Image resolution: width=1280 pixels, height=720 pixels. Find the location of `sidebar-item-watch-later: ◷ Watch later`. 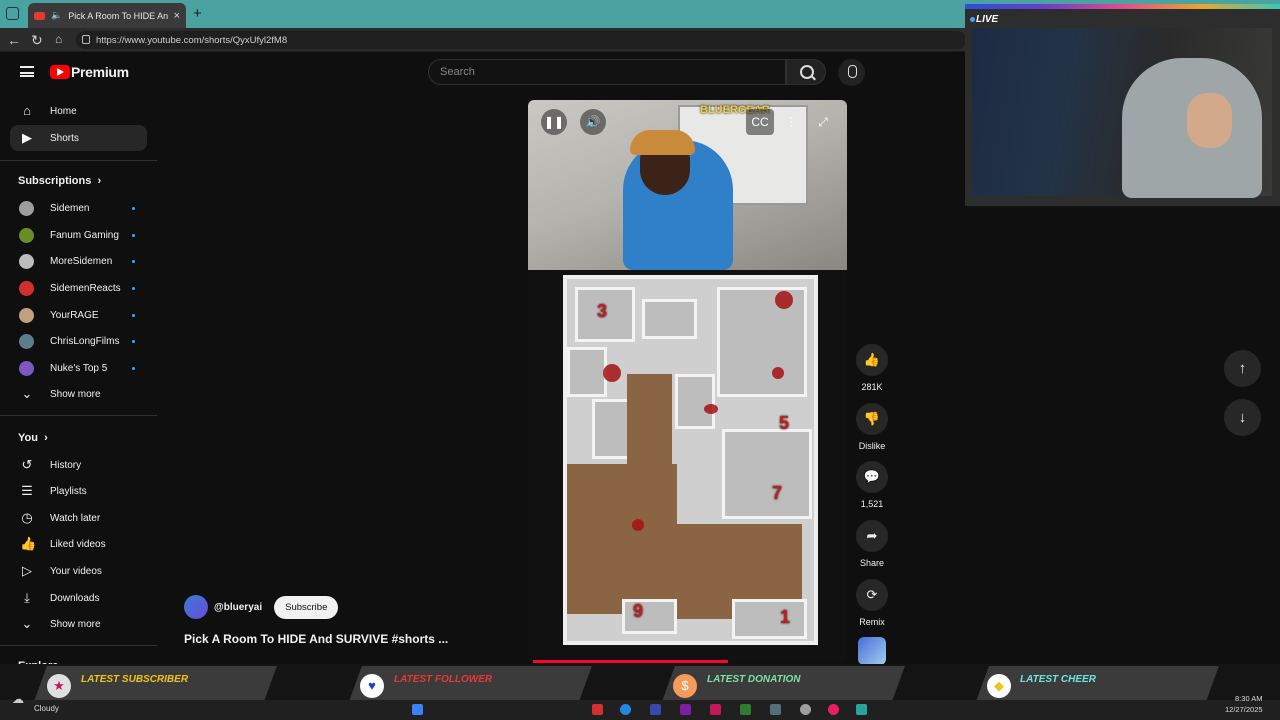

sidebar-item-watch-later: ◷ Watch later is located at coordinates (78, 518).